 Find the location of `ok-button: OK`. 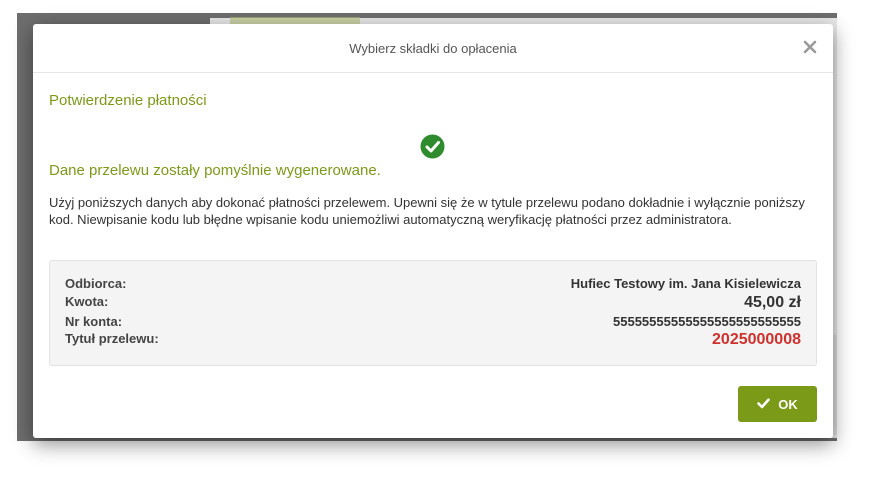

ok-button: OK is located at coordinates (777, 404).